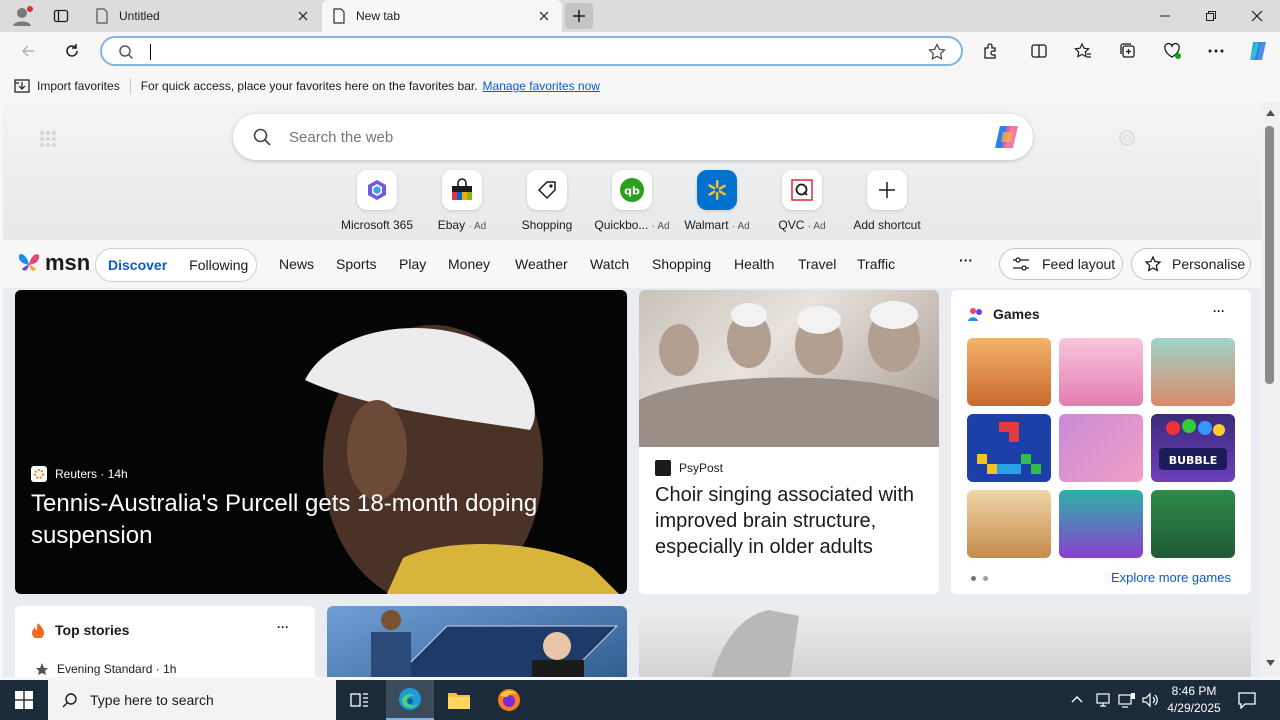  Describe the element at coordinates (24, 700) in the screenshot. I see `start-button` at that location.